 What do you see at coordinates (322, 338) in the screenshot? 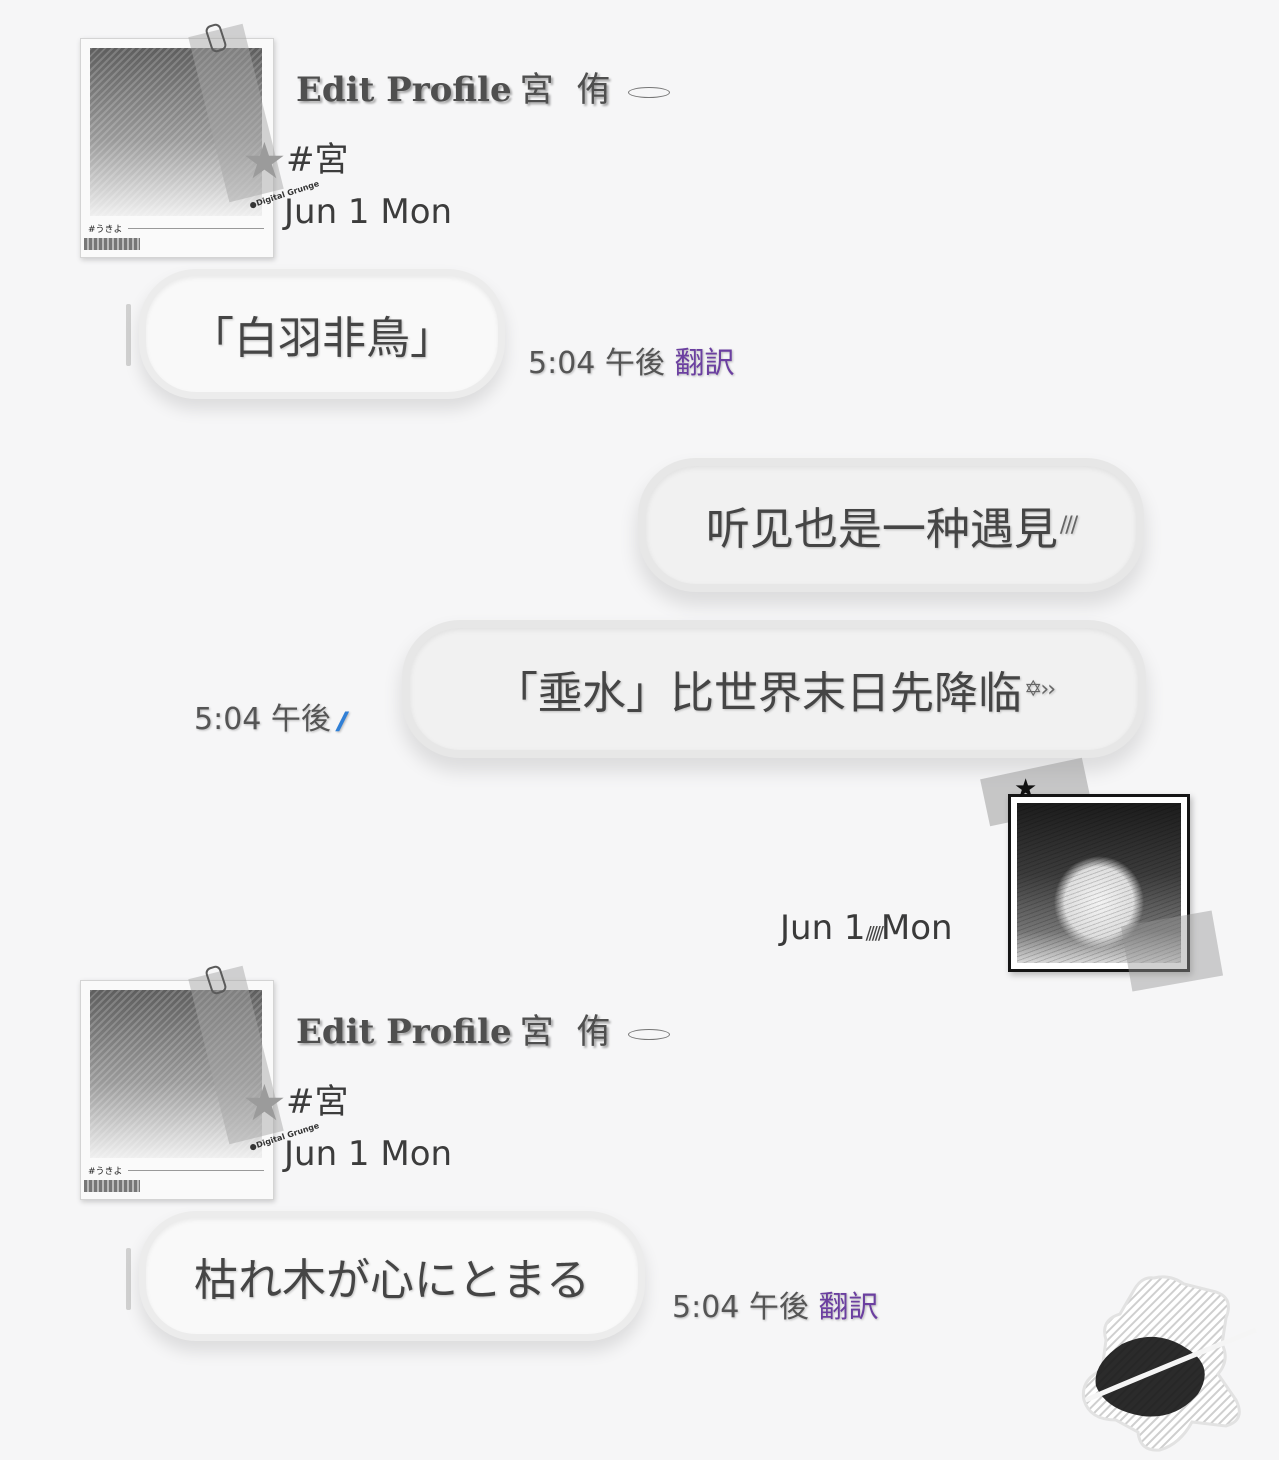
I see `message-text: 「白羽非鳥」` at bounding box center [322, 338].